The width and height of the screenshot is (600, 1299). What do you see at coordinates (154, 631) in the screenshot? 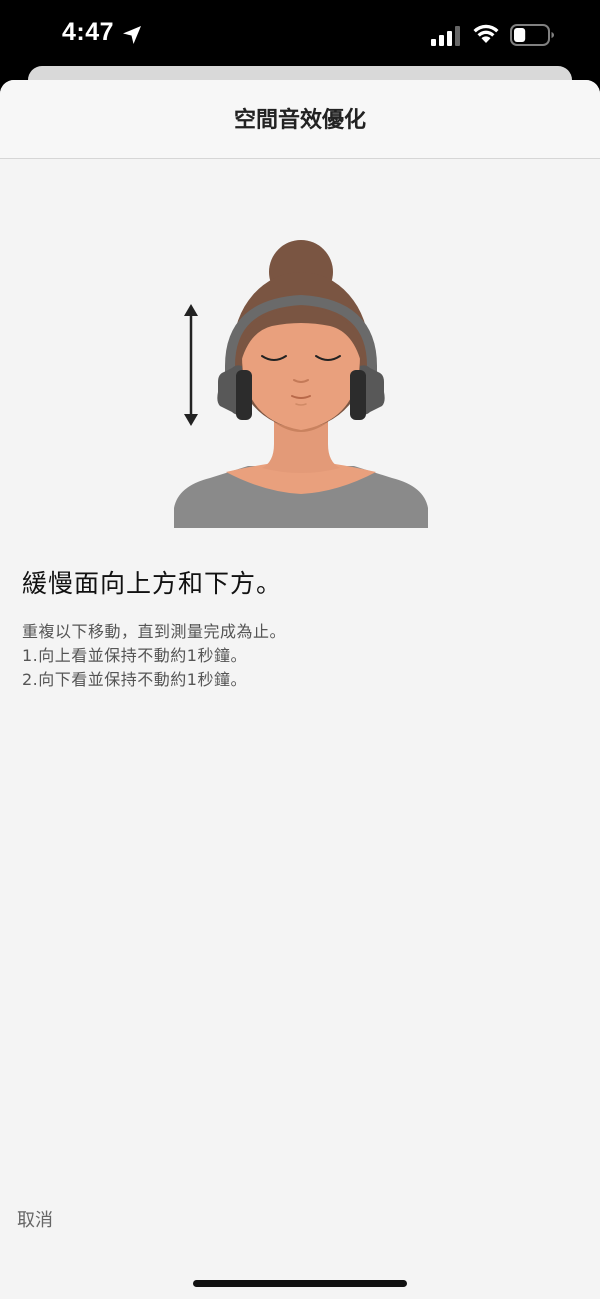
I see `instruction-line: 重複以下移動，直到測量完成為止。` at bounding box center [154, 631].